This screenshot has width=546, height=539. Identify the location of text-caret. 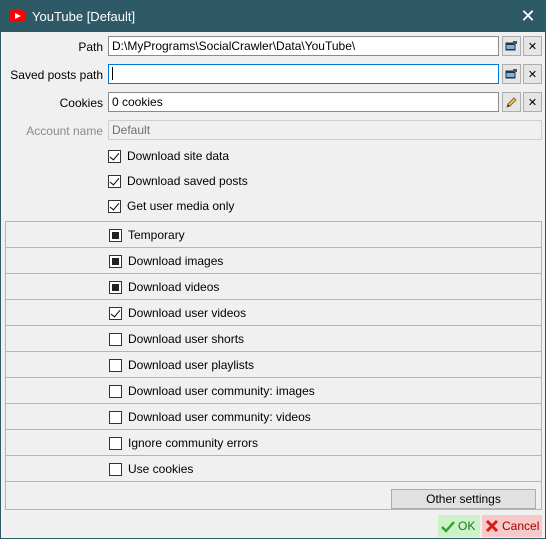
(112, 73).